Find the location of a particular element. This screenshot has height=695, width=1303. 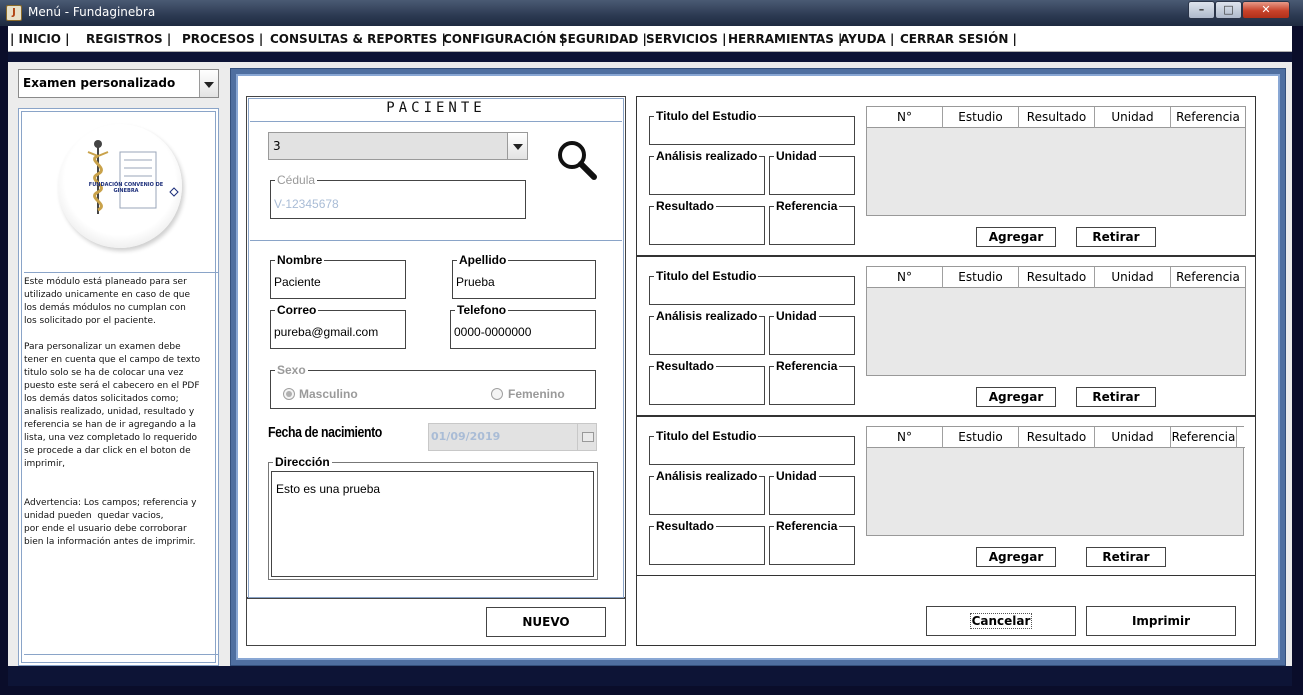

titulo-label: Titulo del Estudio is located at coordinates (706, 276).